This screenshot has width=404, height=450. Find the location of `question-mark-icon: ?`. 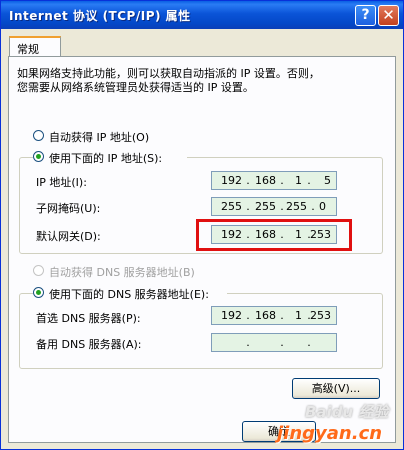

question-mark-icon: ? is located at coordinates (365, 15).